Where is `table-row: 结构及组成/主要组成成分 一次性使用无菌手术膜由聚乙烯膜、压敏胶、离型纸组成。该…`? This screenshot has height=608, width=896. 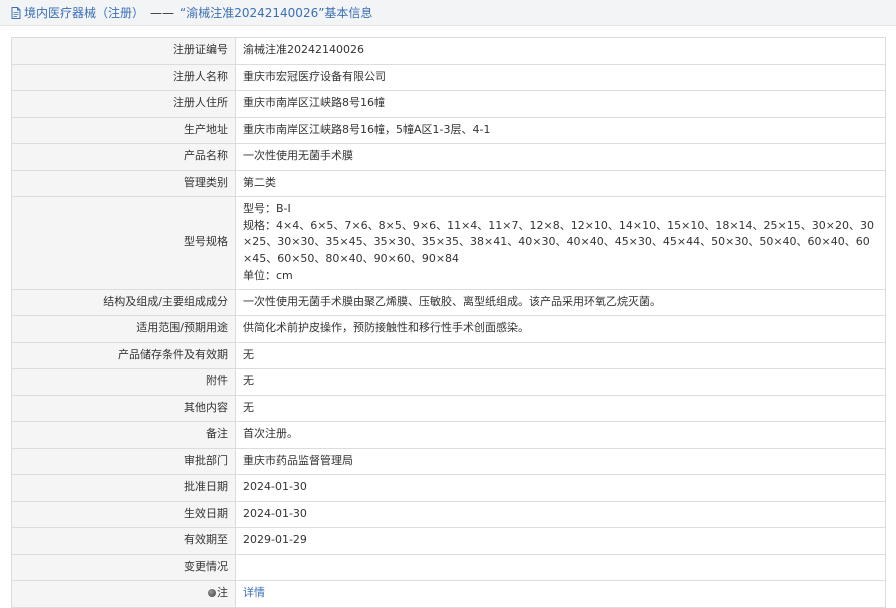
table-row: 结构及组成/主要组成成分 一次性使用无菌手术膜由聚乙烯膜、压敏胶、离型纸组成。该… is located at coordinates (448, 302).